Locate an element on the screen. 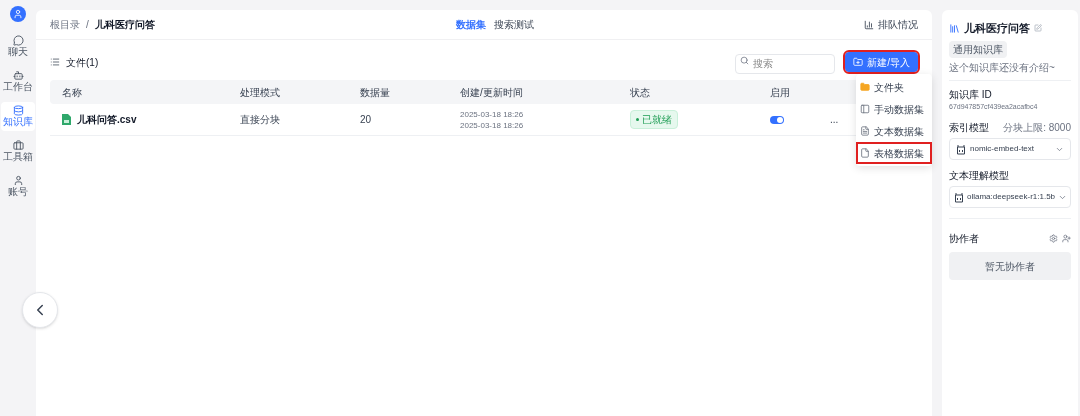 Image resolution: width=1080 pixels, height=416 pixels. list-icon is located at coordinates (55, 62).